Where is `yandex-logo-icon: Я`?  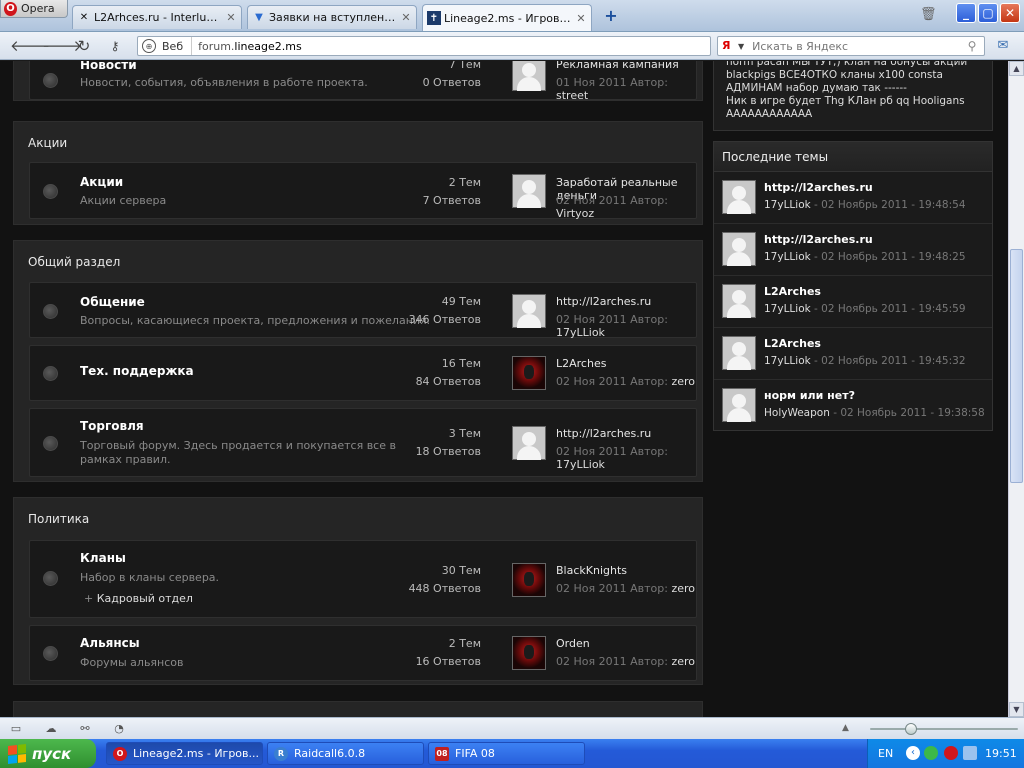 yandex-logo-icon: Я is located at coordinates (729, 46).